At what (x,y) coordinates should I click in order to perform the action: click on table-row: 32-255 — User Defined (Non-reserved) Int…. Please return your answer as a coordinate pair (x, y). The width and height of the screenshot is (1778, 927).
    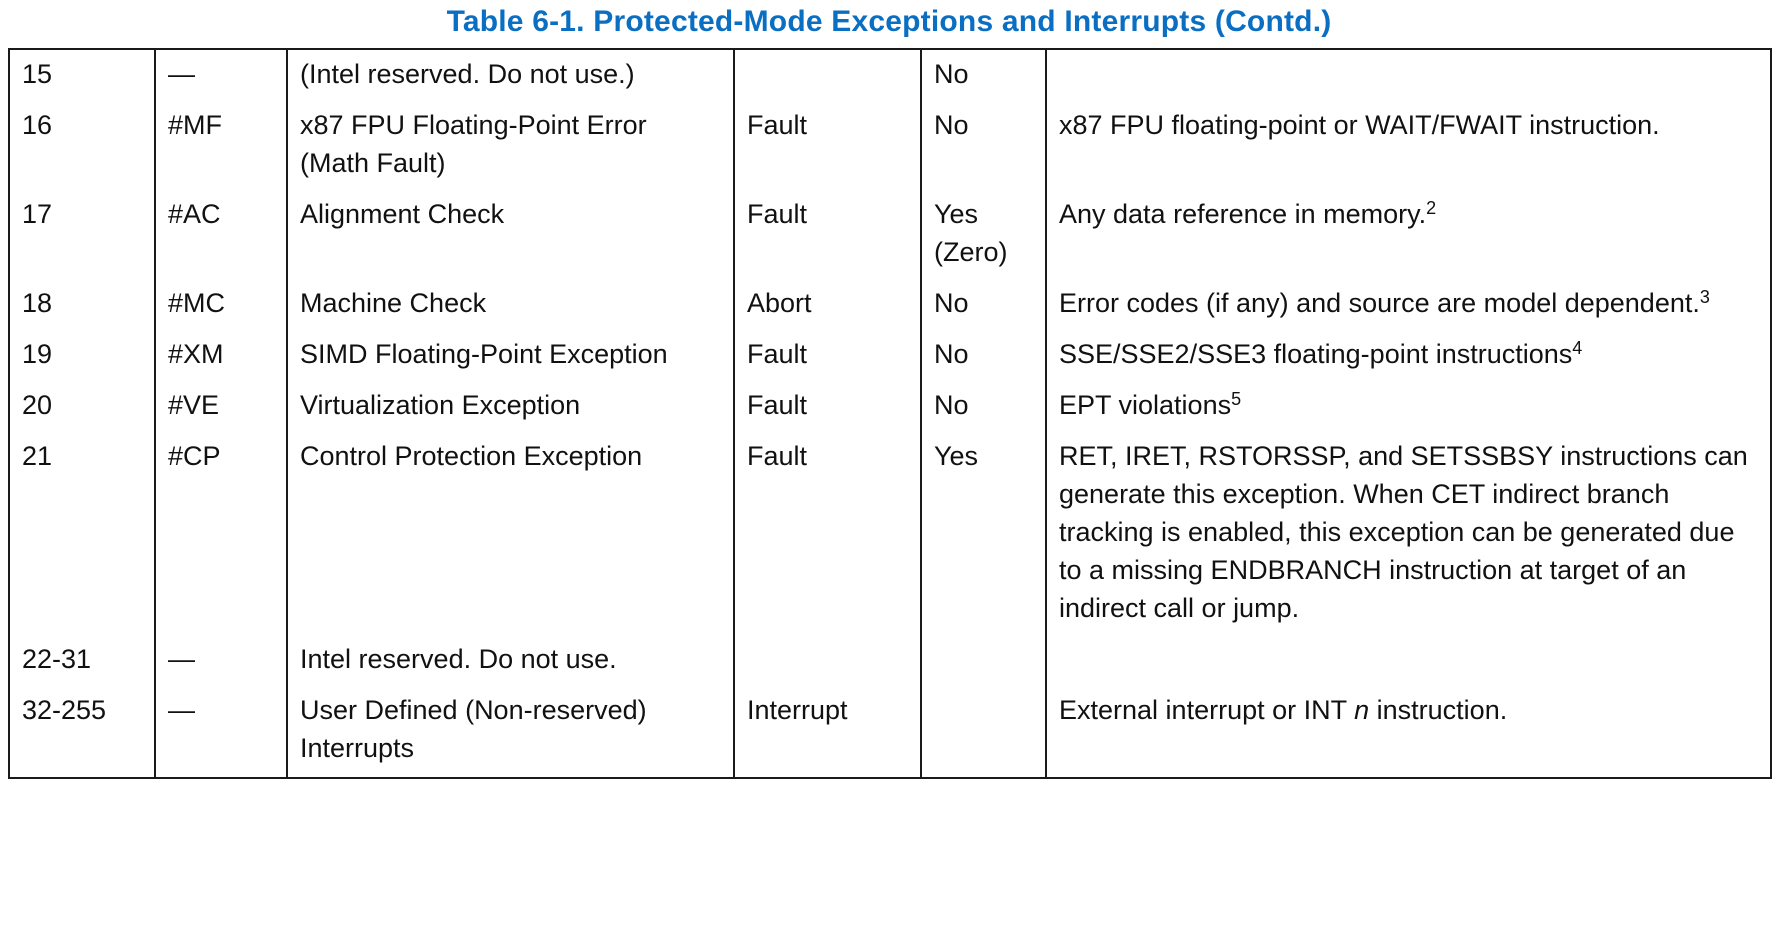
    Looking at the image, I should click on (890, 732).